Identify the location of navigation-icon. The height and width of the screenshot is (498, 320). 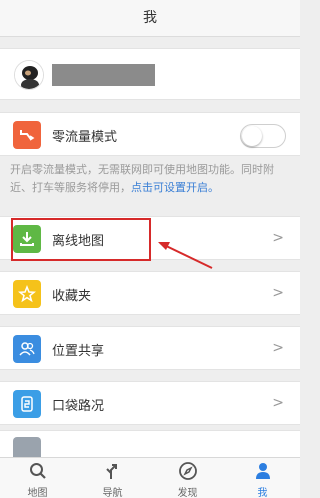
(111, 471).